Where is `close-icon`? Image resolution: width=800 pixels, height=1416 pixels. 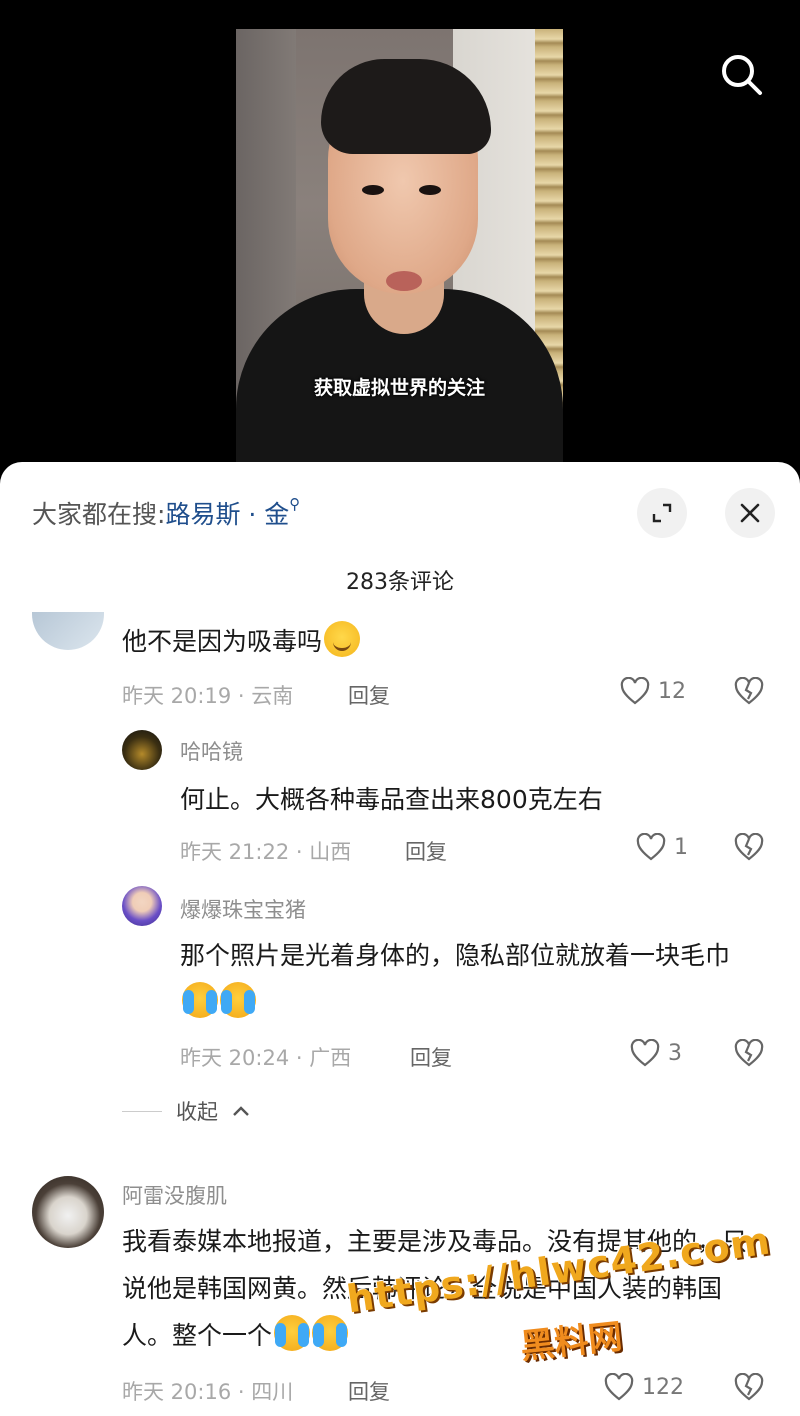
close-icon is located at coordinates (750, 513).